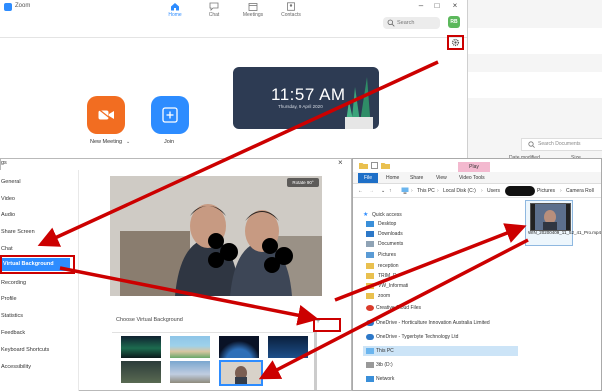  What do you see at coordinates (189, 296) in the screenshot?
I see `arrow-virtual-background-to-add` at bounding box center [189, 296].